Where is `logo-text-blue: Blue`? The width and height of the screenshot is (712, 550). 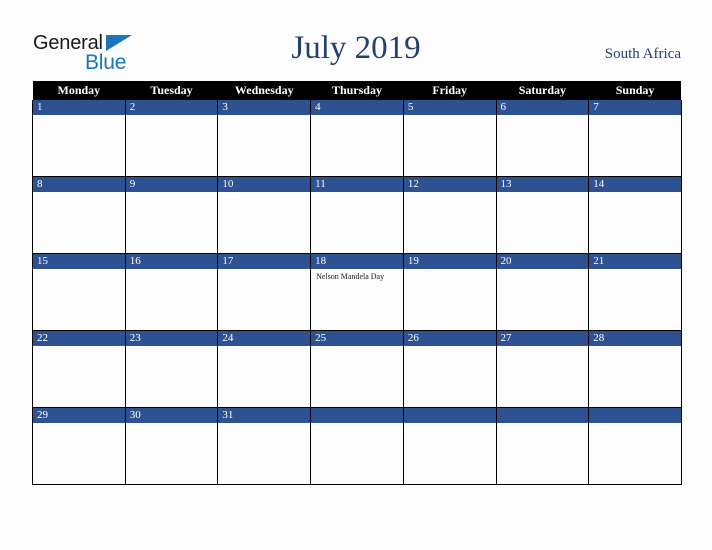 logo-text-blue: Blue is located at coordinates (106, 62).